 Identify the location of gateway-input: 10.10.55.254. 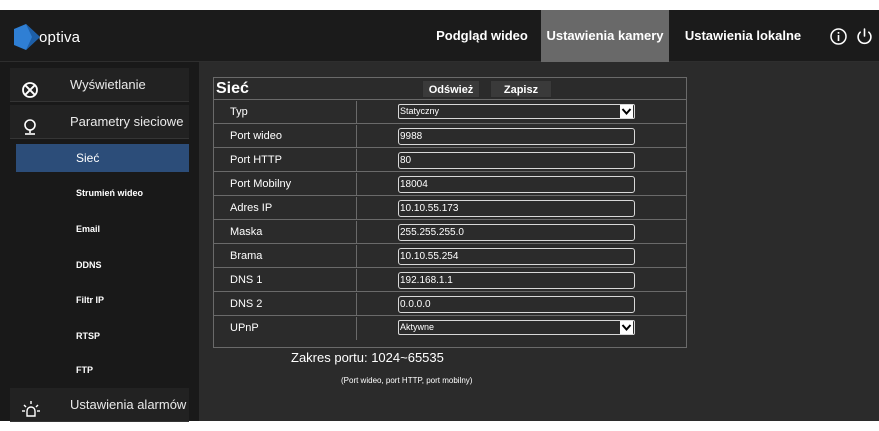
(516, 256).